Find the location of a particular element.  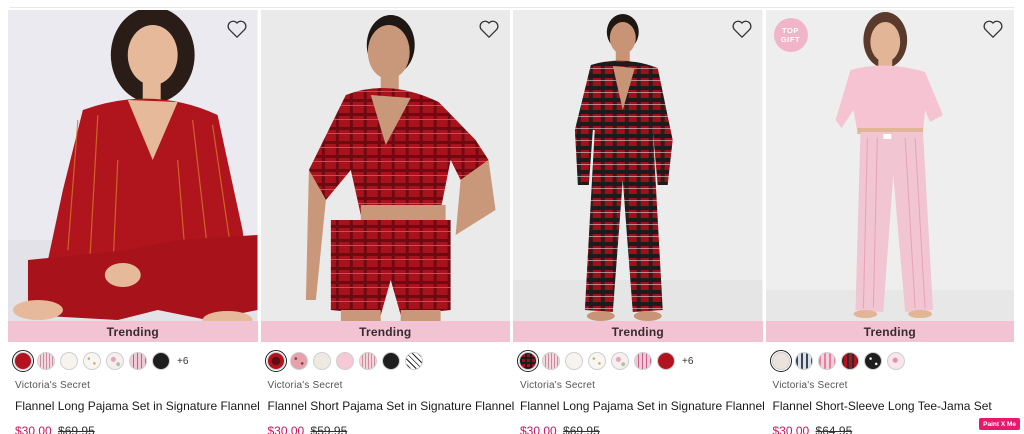

price: $30.00 $59.95 is located at coordinates (389, 429).